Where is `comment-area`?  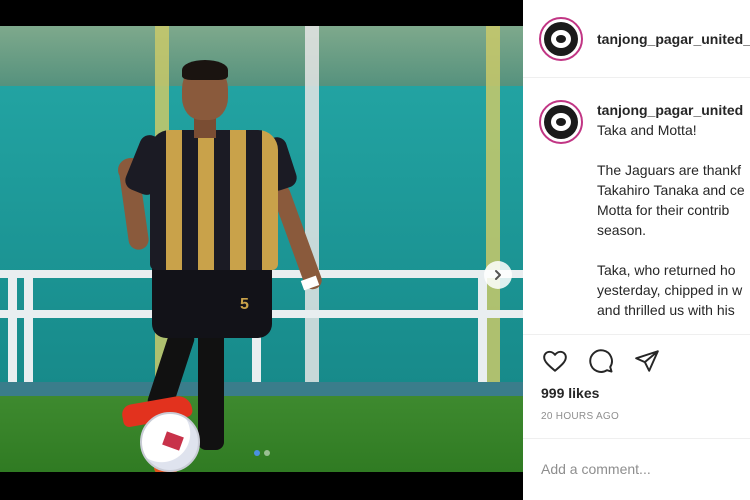 comment-area is located at coordinates (636, 469).